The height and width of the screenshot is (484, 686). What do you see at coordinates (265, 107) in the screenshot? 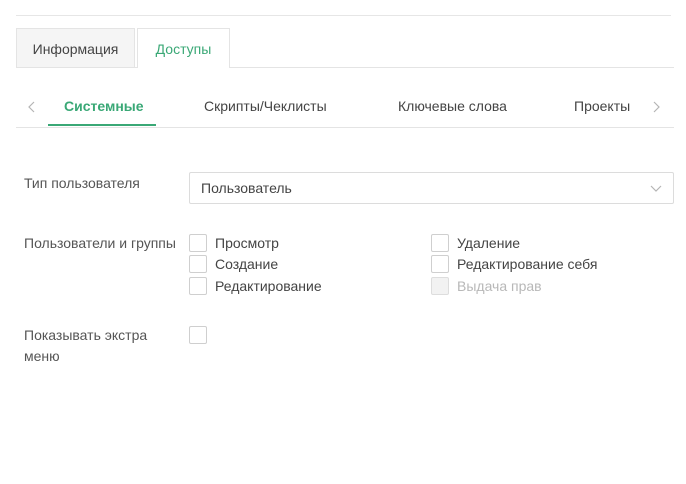
I see `subtab-scripts-checklists: Скрипты/Чеклисты` at bounding box center [265, 107].